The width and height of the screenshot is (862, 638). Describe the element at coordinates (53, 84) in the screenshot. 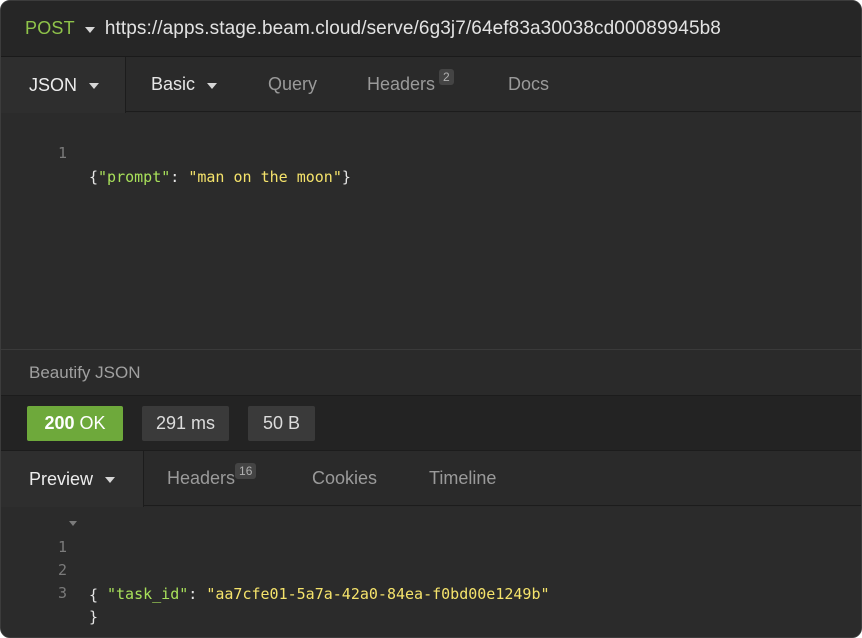

I see `tab-label: JSON` at that location.